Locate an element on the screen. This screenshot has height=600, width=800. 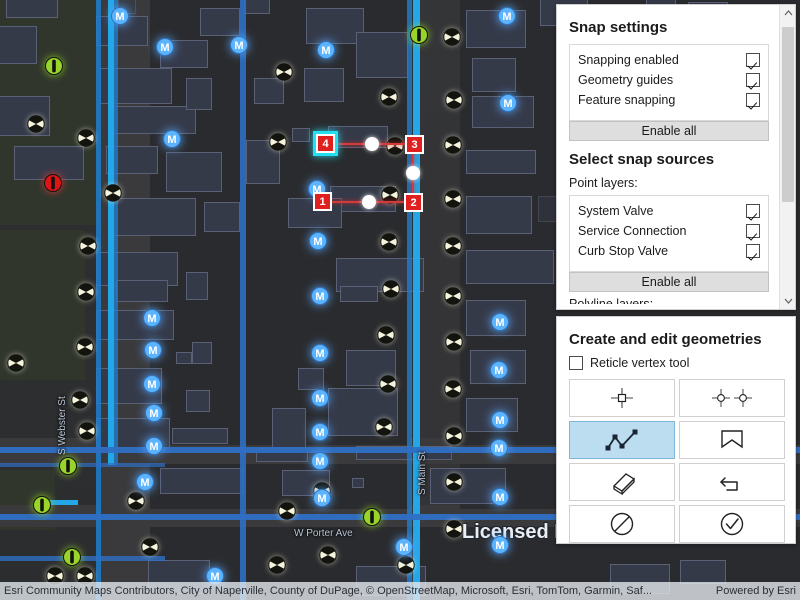
snap-option-label: Feature snapping is located at coordinates (627, 100).